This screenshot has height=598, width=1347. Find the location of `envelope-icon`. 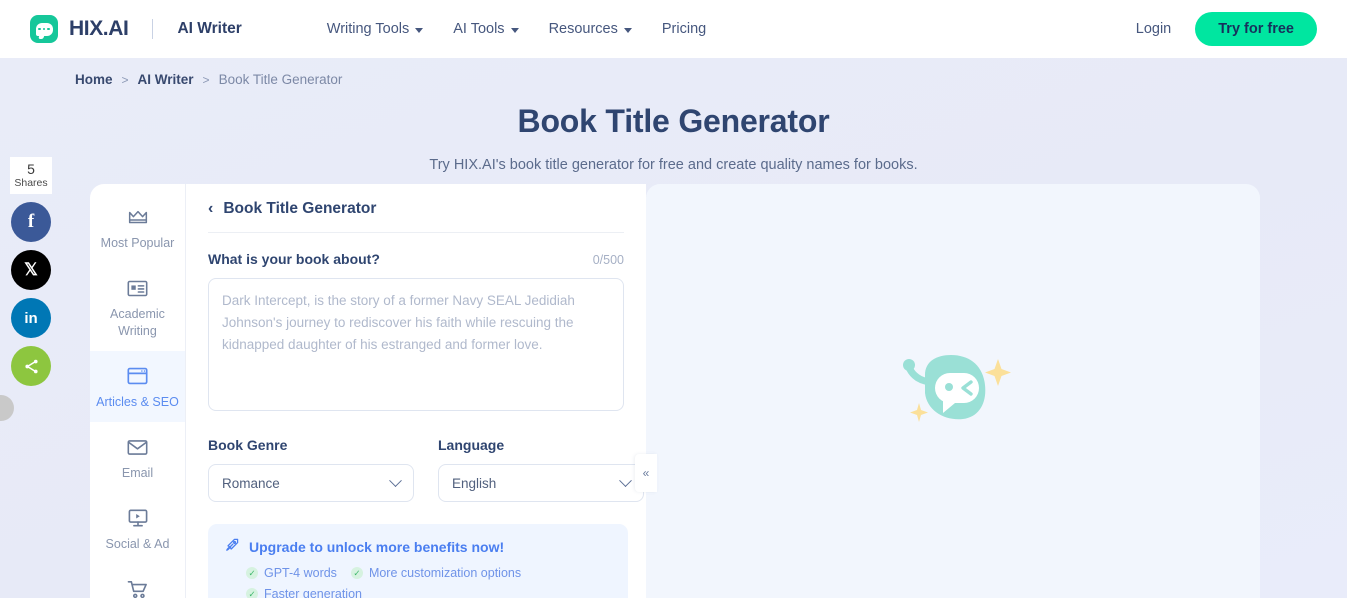

envelope-icon is located at coordinates (137, 447).